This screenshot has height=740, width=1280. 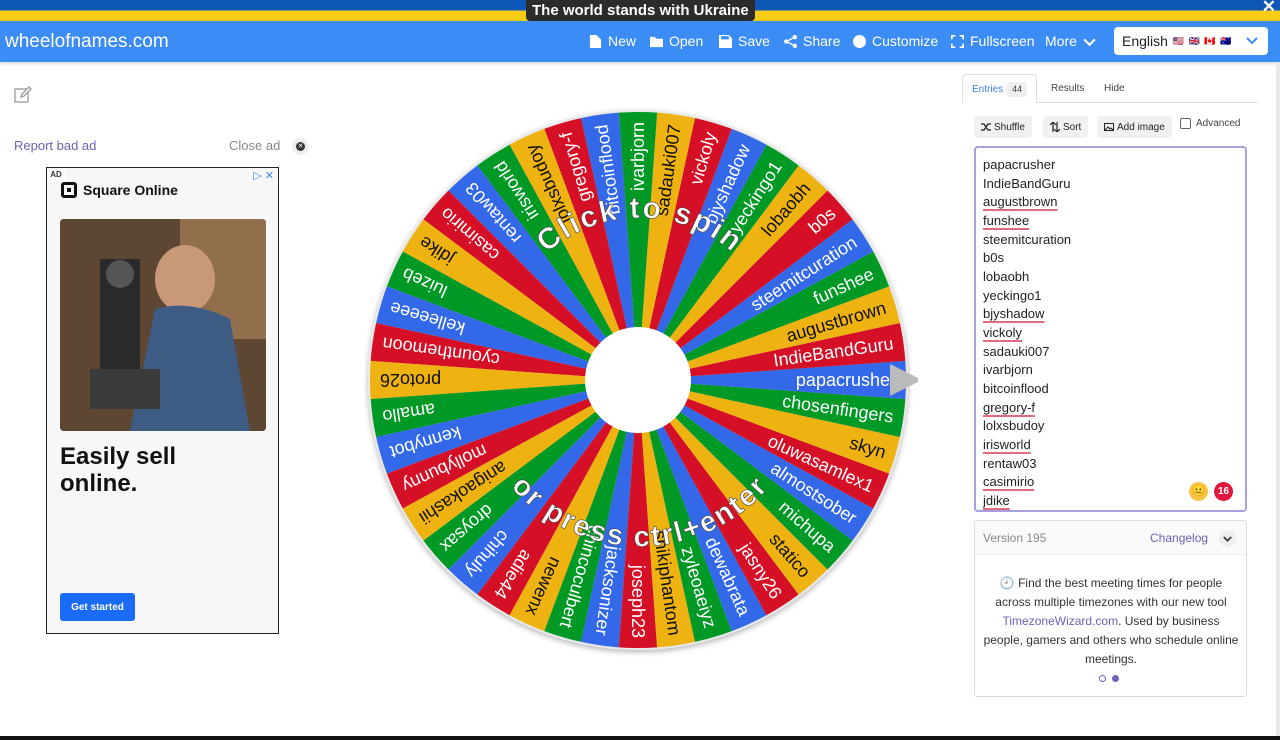 What do you see at coordinates (1061, 41) in the screenshot?
I see `more-label: More` at bounding box center [1061, 41].